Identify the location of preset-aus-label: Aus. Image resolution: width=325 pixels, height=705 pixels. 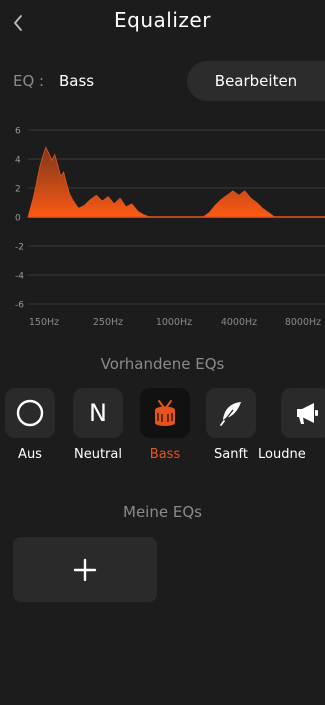
(30, 454).